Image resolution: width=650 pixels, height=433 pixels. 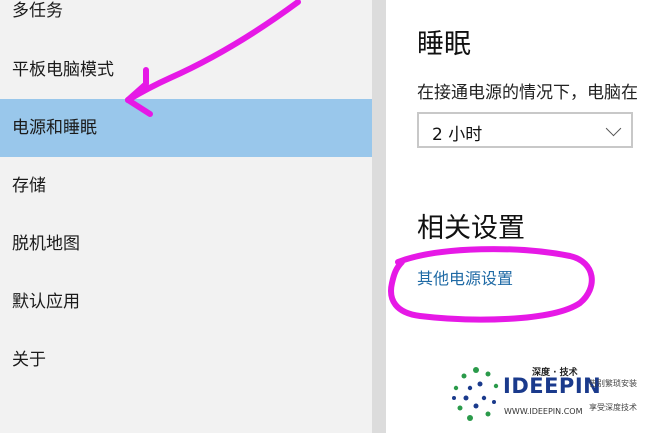 What do you see at coordinates (379, 216) in the screenshot?
I see `panel-divider` at bounding box center [379, 216].